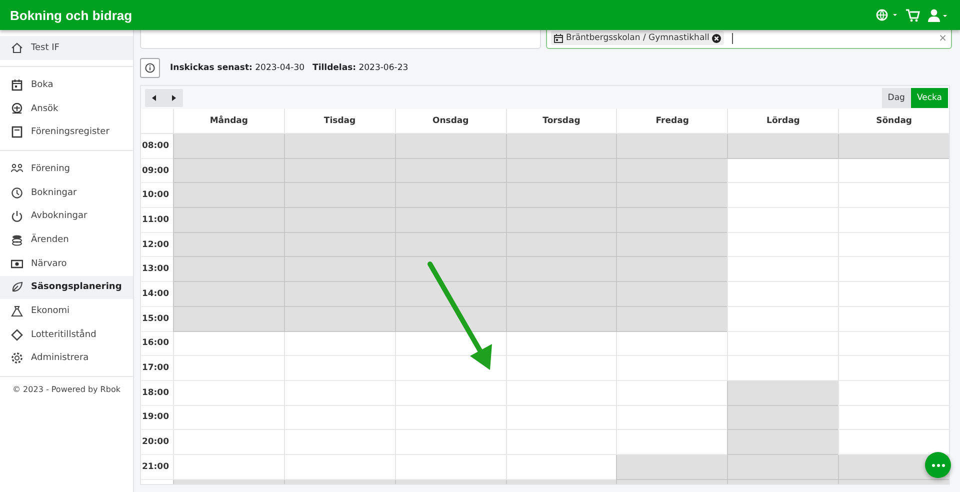 The width and height of the screenshot is (960, 492). I want to click on cart-button, so click(913, 15).